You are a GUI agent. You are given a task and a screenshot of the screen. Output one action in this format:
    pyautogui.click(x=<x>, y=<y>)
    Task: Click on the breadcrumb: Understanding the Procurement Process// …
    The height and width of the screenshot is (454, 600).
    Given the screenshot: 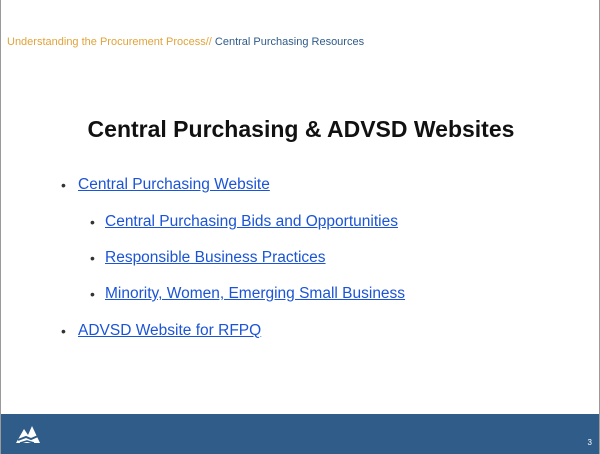 What is the action you would take?
    pyautogui.click(x=185, y=42)
    